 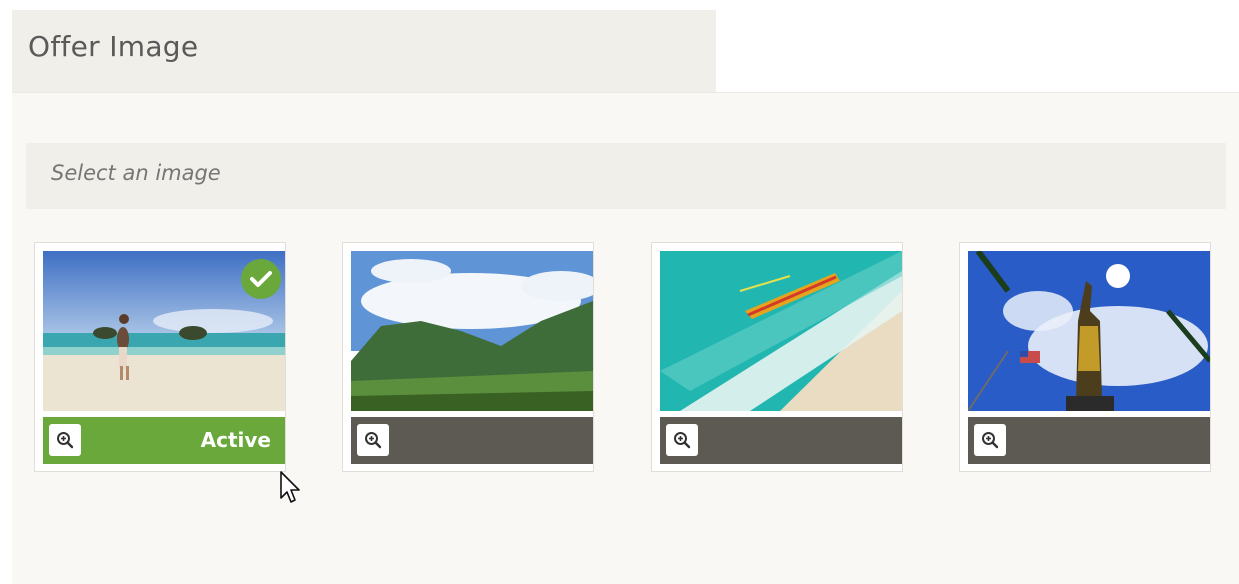 What do you see at coordinates (261, 279) in the screenshot?
I see `check-icon` at bounding box center [261, 279].